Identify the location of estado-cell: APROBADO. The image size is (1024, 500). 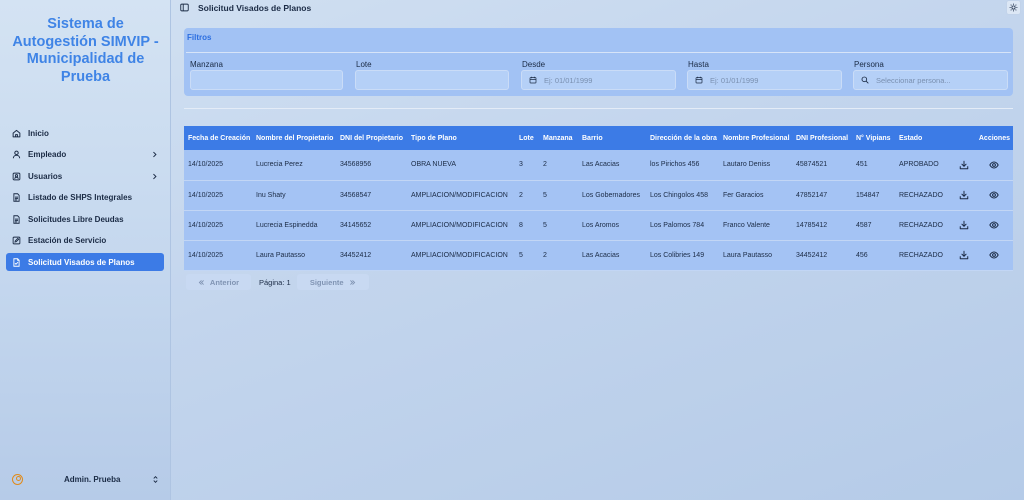
(925, 165).